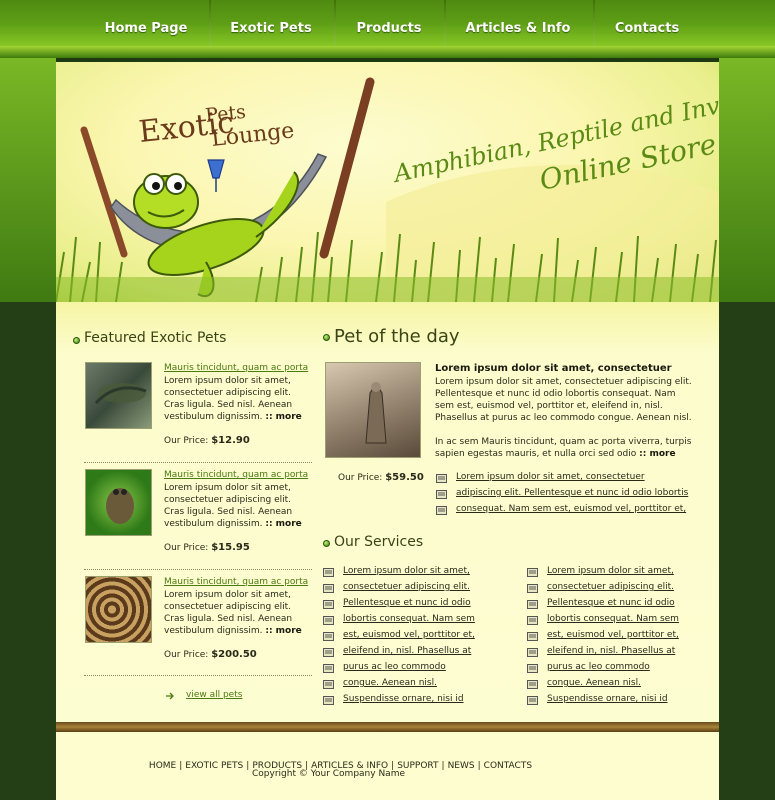  Describe the element at coordinates (230, 440) in the screenshot. I see `price-value: $12.90` at that location.